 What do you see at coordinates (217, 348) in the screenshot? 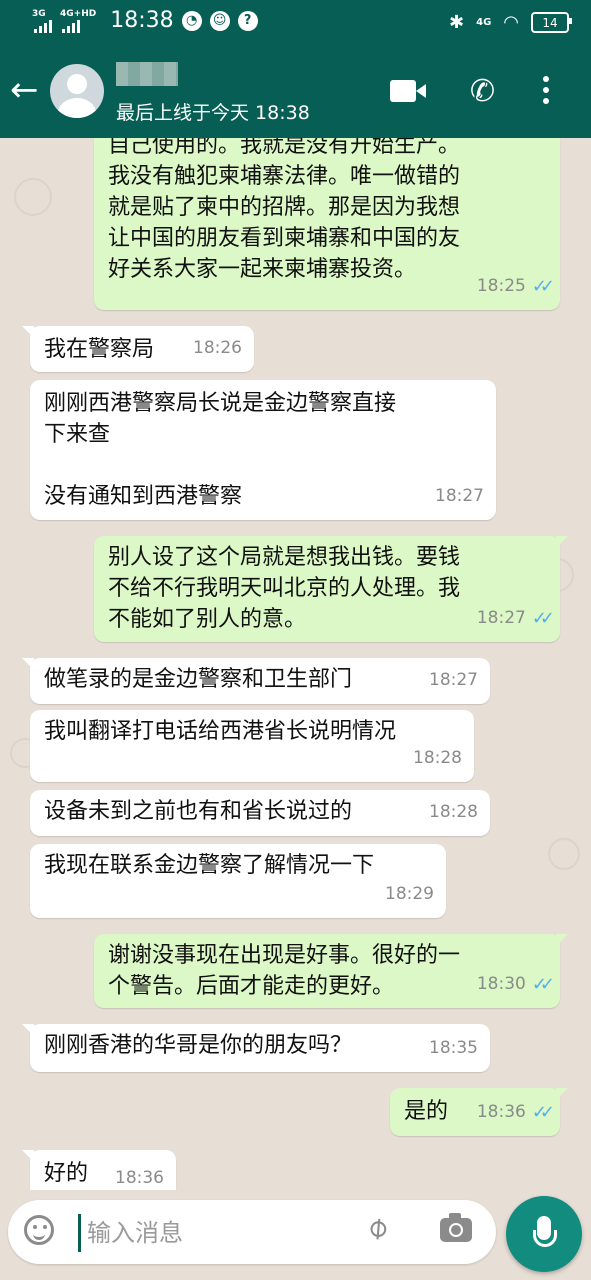
I see `message-time: 18:26` at bounding box center [217, 348].